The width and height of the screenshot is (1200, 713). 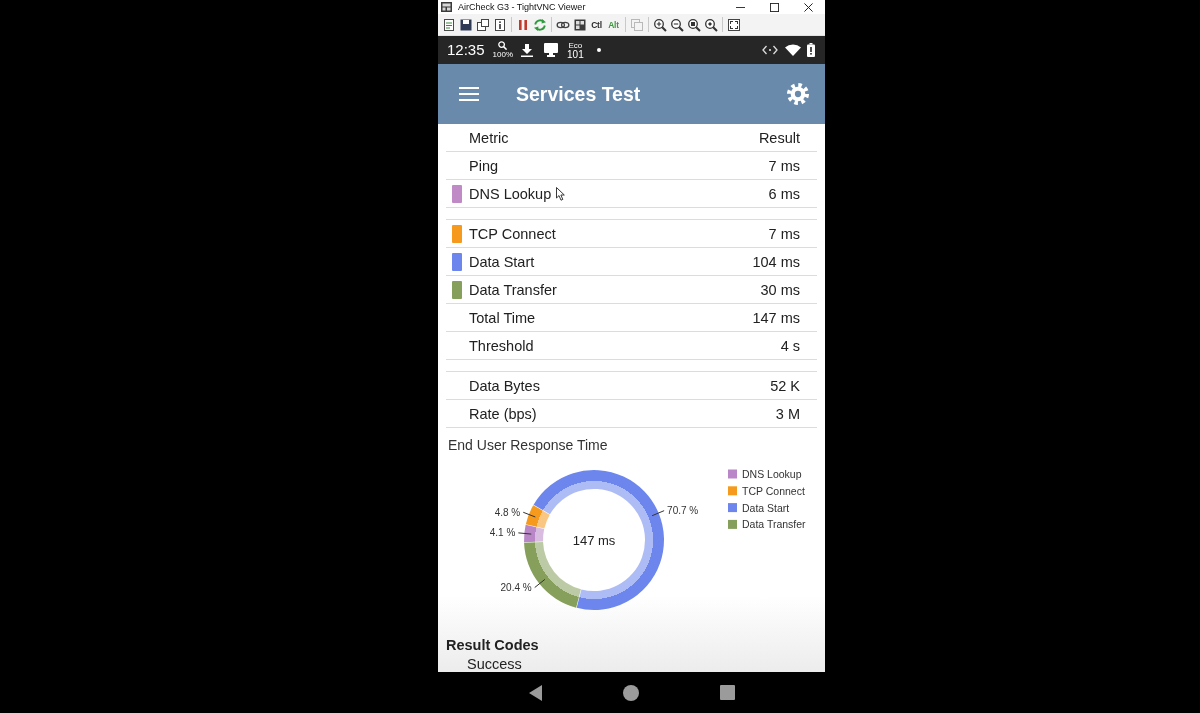 What do you see at coordinates (630, 692) in the screenshot?
I see `home-icon` at bounding box center [630, 692].